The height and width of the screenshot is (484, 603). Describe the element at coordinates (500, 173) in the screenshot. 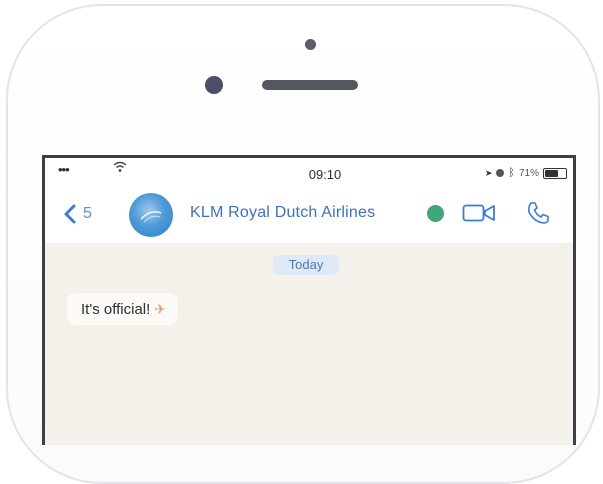

I see `alarm-icon` at that location.